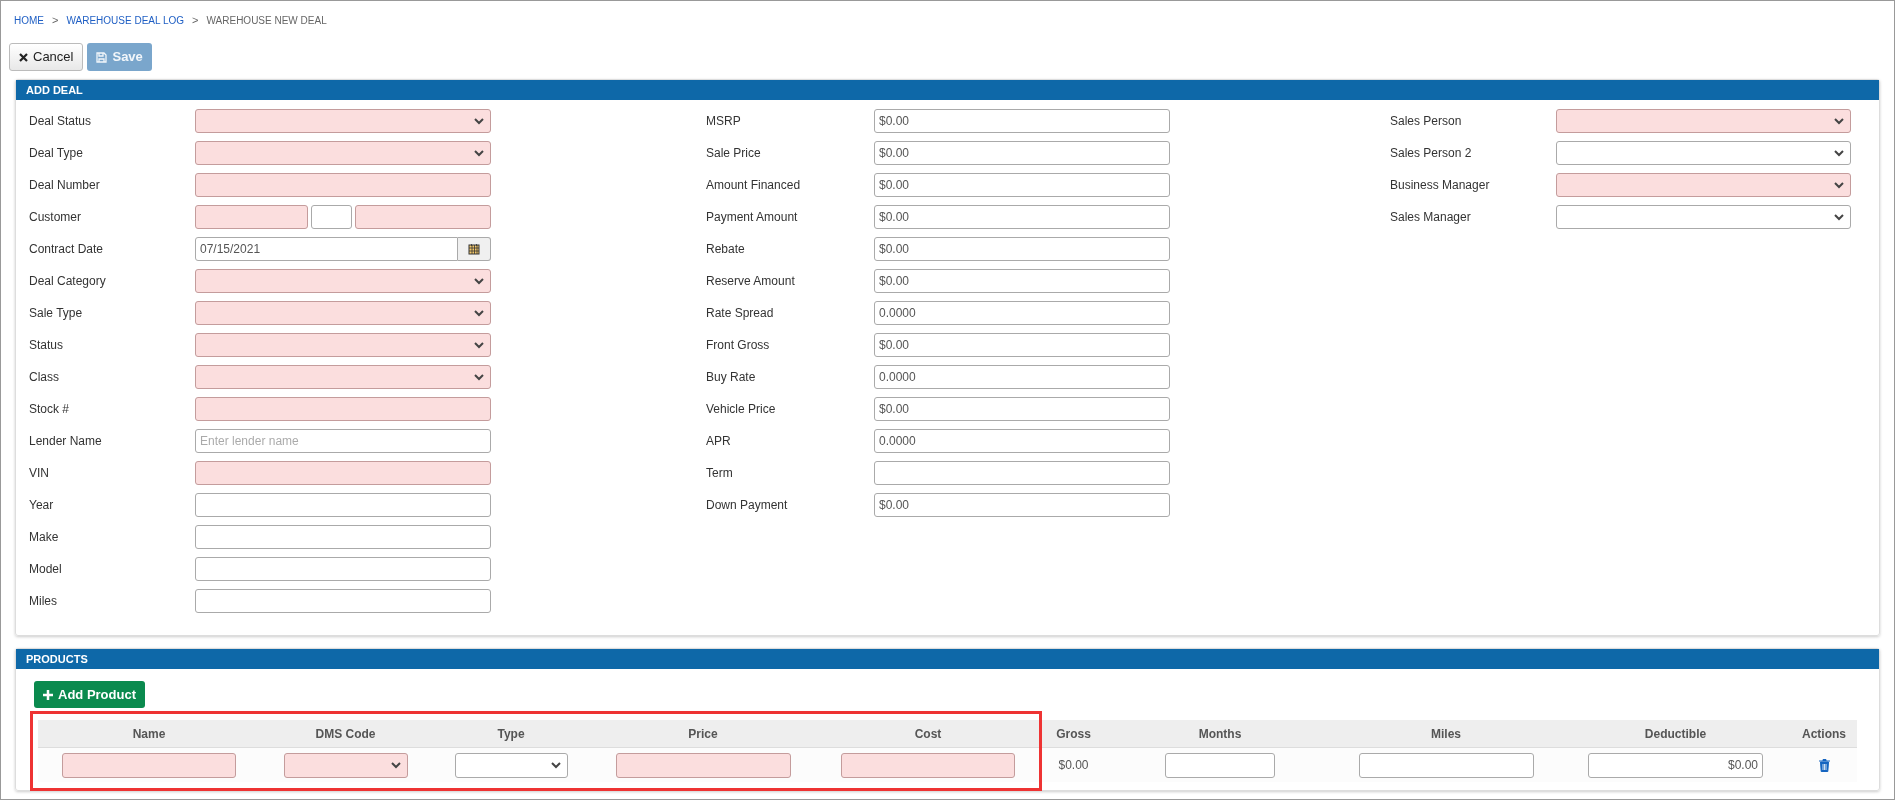 The height and width of the screenshot is (800, 1895). What do you see at coordinates (754, 185) in the screenshot?
I see `field-label: Amount Financed` at bounding box center [754, 185].